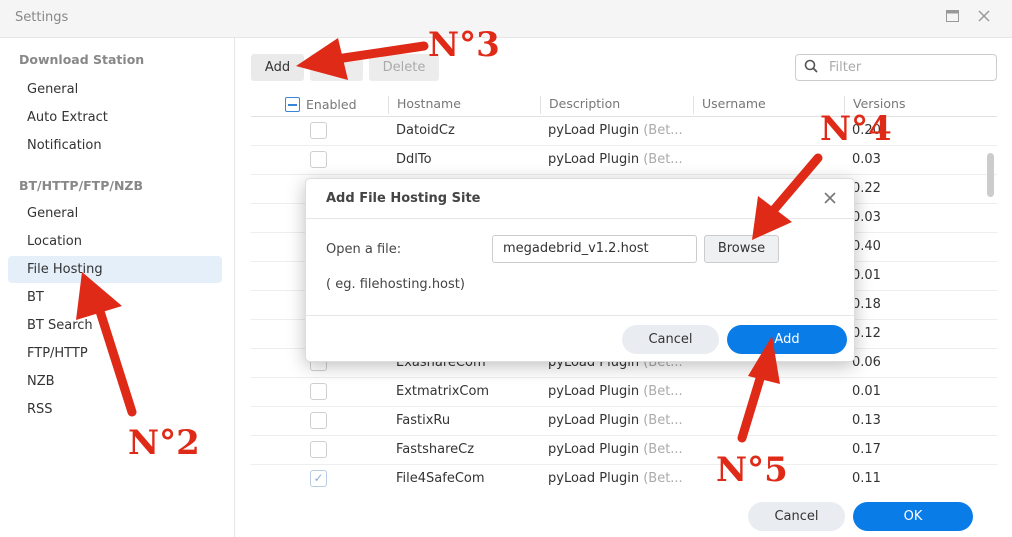 The height and width of the screenshot is (537, 1012). I want to click on sidebar-section-header: BT/HTTP/FTP/NZB, so click(81, 185).